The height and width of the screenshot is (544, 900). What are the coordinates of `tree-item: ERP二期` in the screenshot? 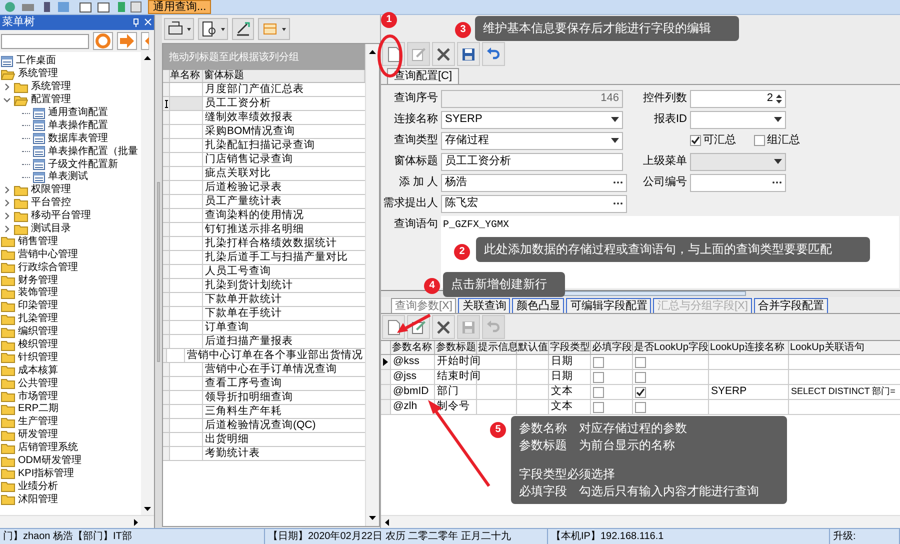 It's located at (38, 409).